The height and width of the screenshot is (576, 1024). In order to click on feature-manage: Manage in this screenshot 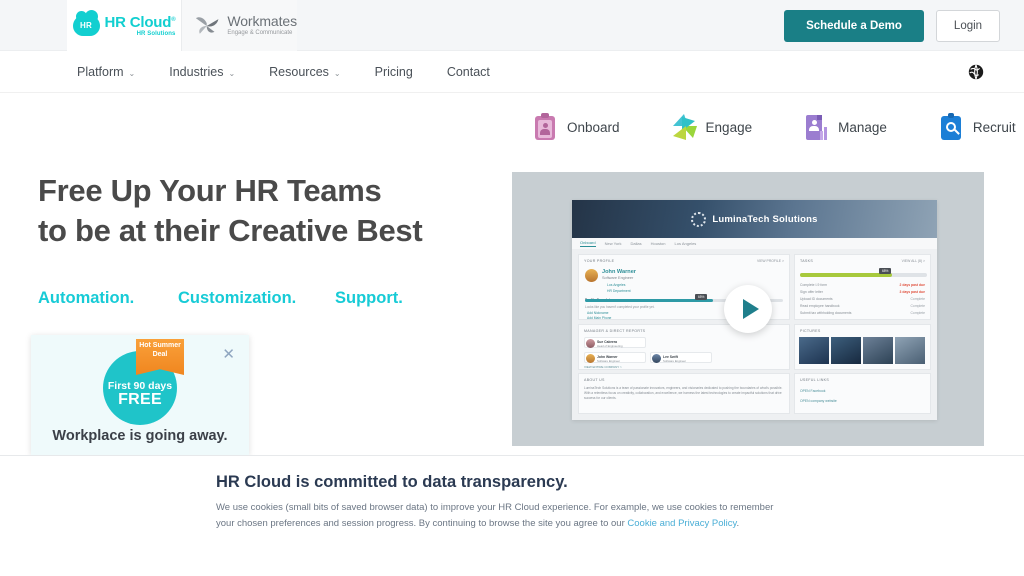, I will do `click(845, 127)`.